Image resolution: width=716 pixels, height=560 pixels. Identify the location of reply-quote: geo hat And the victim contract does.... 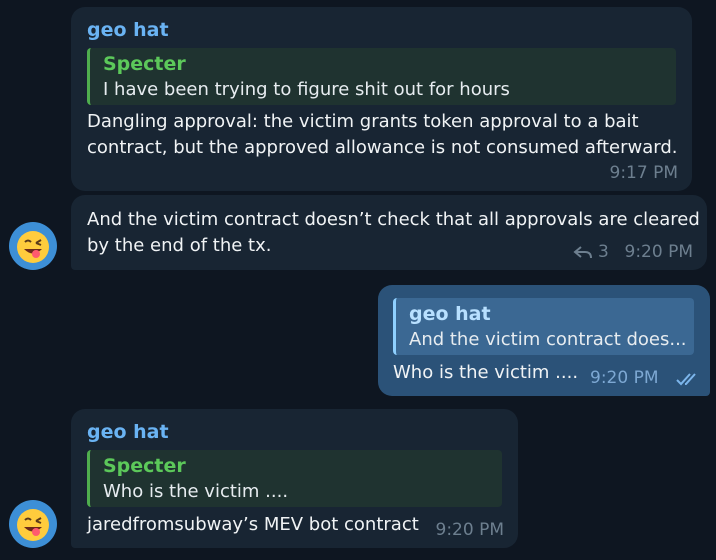
(543, 326).